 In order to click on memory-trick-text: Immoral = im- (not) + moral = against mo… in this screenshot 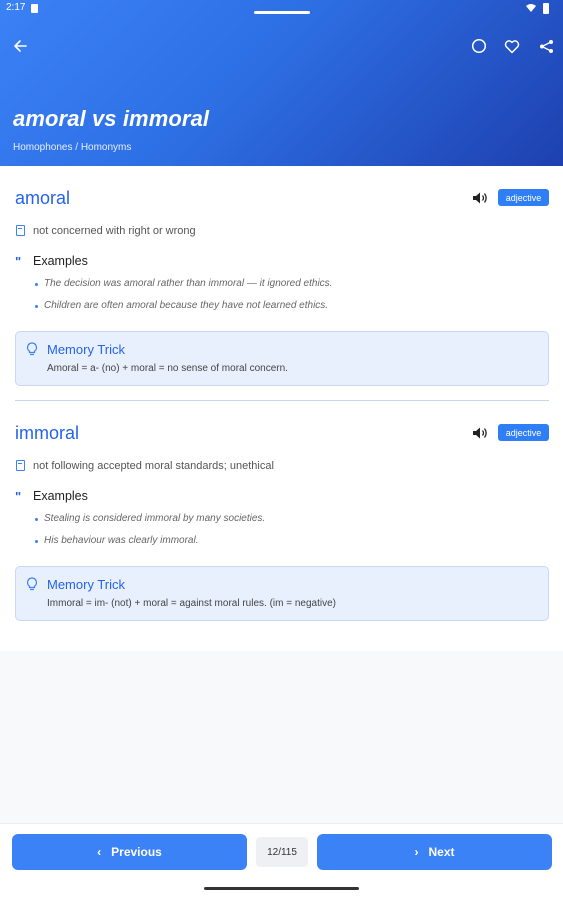, I will do `click(191, 603)`.